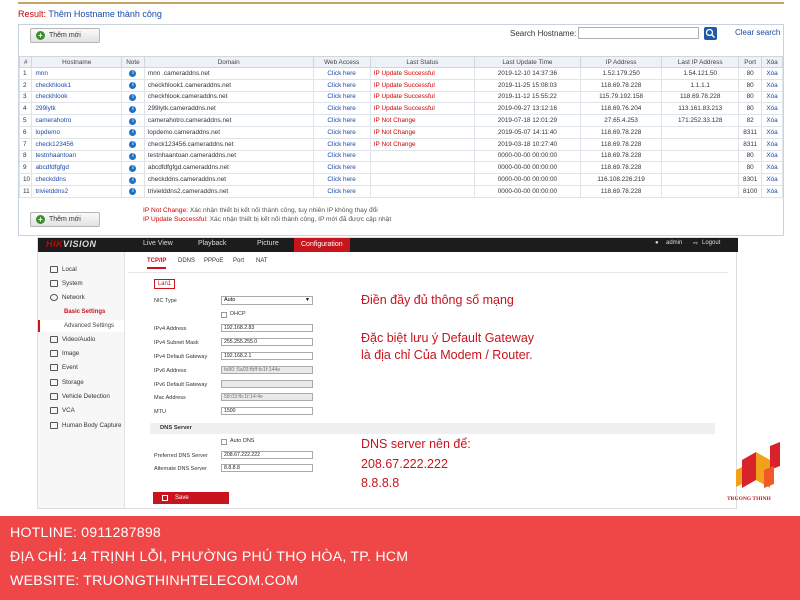 This screenshot has width=800, height=600. Describe the element at coordinates (750, 62) in the screenshot. I see `column-header: Port` at that location.